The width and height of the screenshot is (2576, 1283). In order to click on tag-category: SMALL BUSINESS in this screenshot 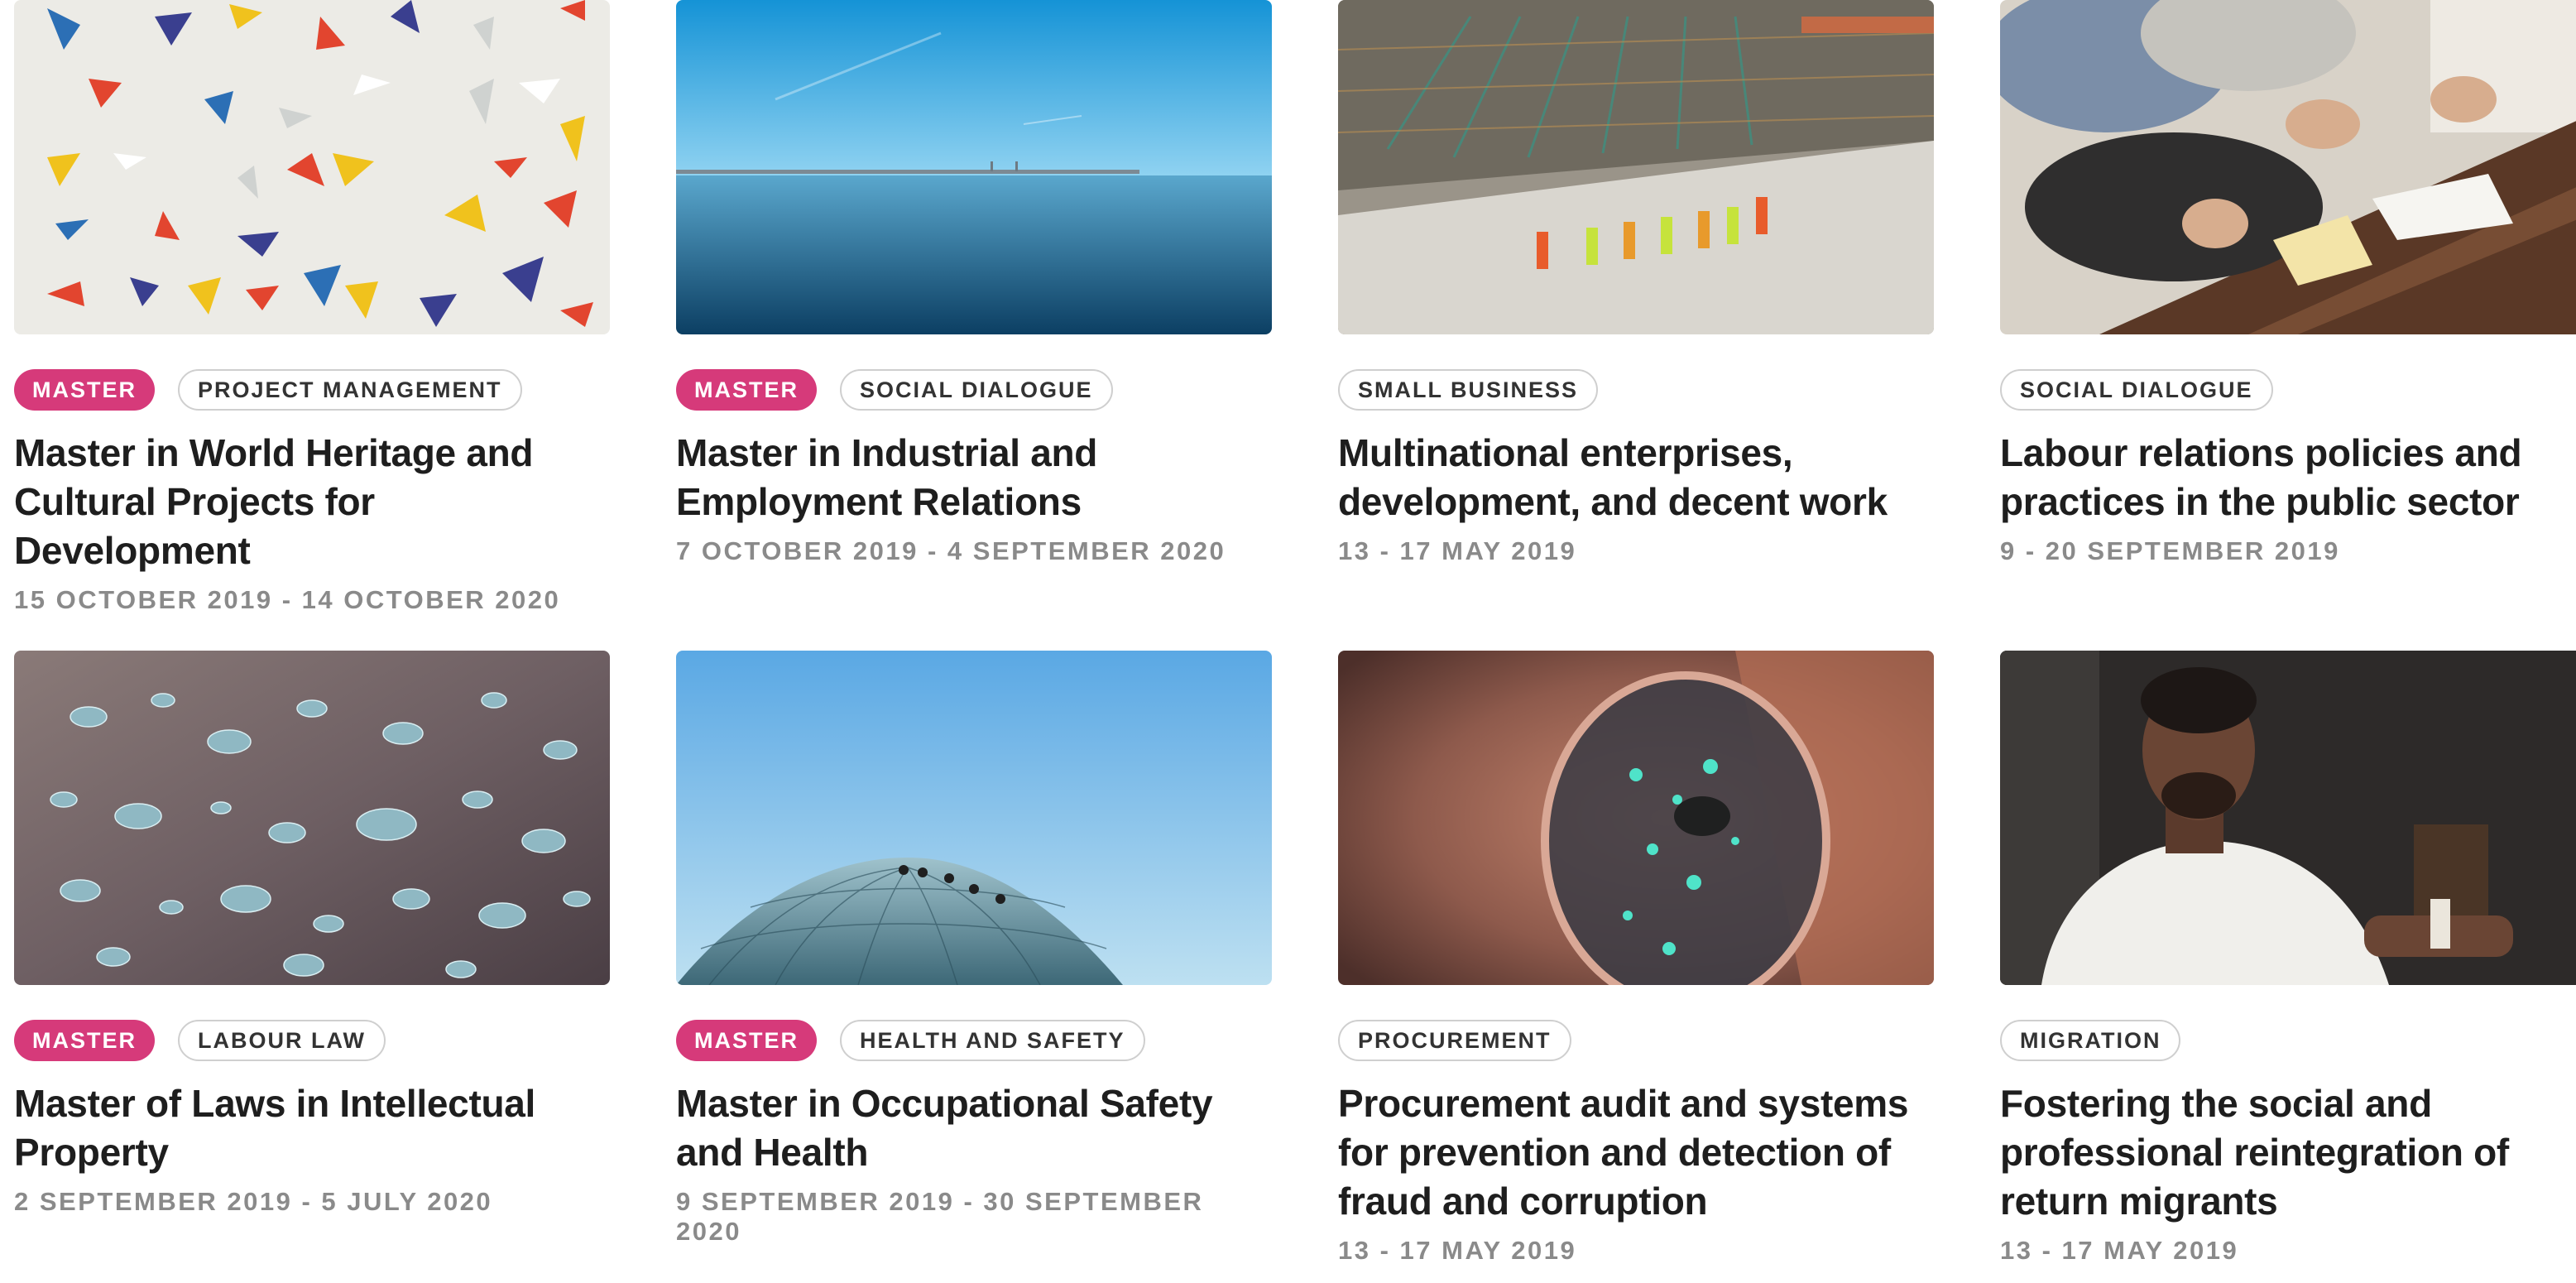, I will do `click(1469, 390)`.